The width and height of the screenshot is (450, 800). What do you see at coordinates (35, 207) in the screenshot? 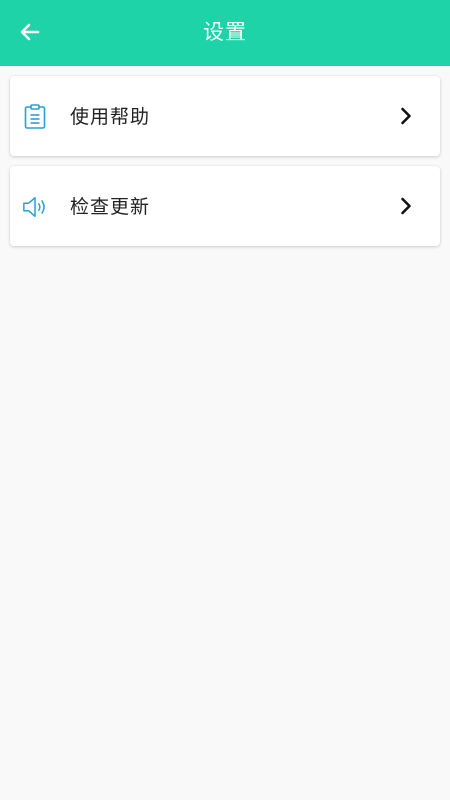
I see `speaker-icon` at bounding box center [35, 207].